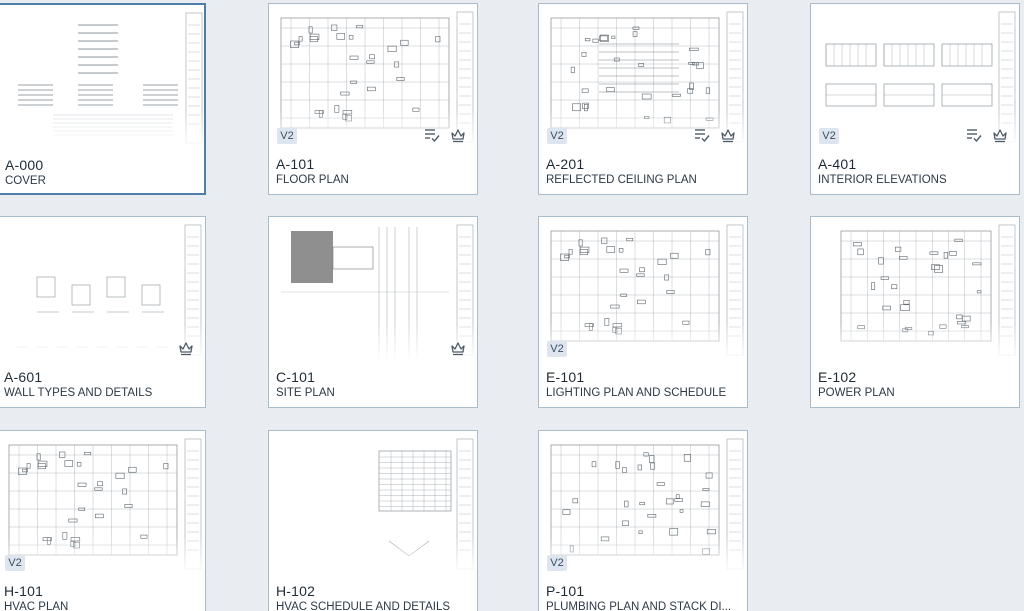 The image size is (1024, 611). What do you see at coordinates (565, 377) in the screenshot?
I see `sheet-number: E-101` at bounding box center [565, 377].